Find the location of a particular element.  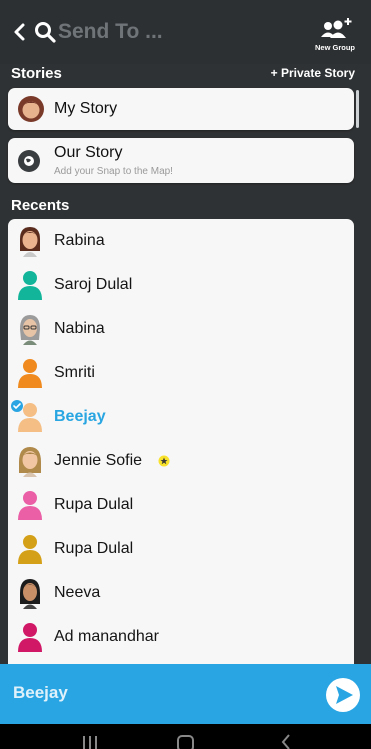

stories-heading: Stories is located at coordinates (36, 73).